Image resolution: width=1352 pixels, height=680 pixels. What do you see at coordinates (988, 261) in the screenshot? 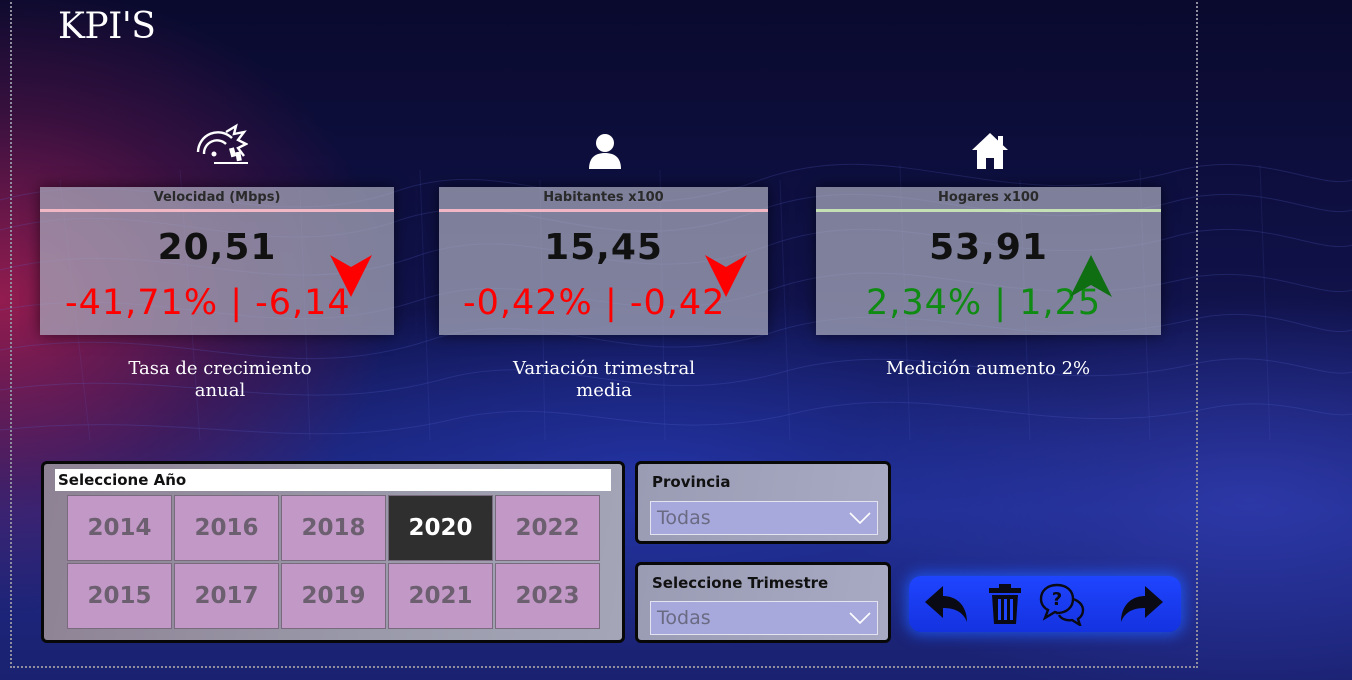
I see `kpi-card-hogares: Hogares x100 53,91 2,34% | 1,25` at bounding box center [988, 261].